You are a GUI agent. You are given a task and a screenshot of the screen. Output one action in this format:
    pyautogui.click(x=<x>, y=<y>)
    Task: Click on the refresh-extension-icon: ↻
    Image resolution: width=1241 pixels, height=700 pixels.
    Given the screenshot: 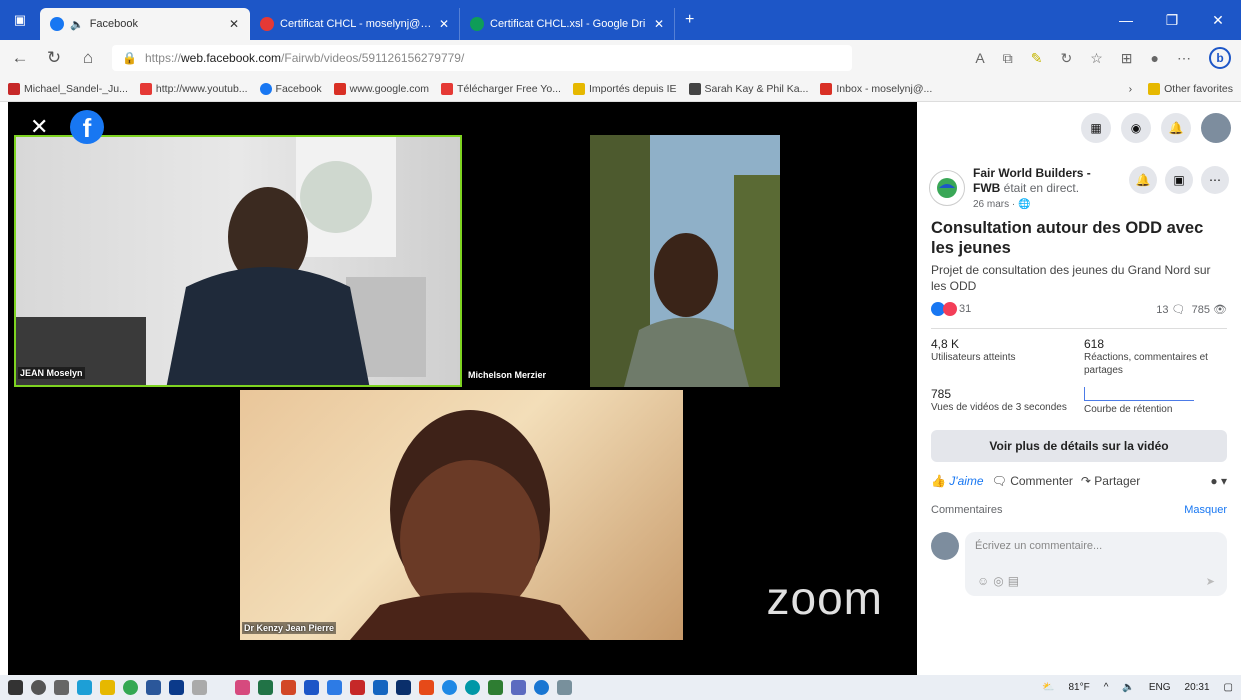 What is the action you would take?
    pyautogui.click(x=1067, y=58)
    